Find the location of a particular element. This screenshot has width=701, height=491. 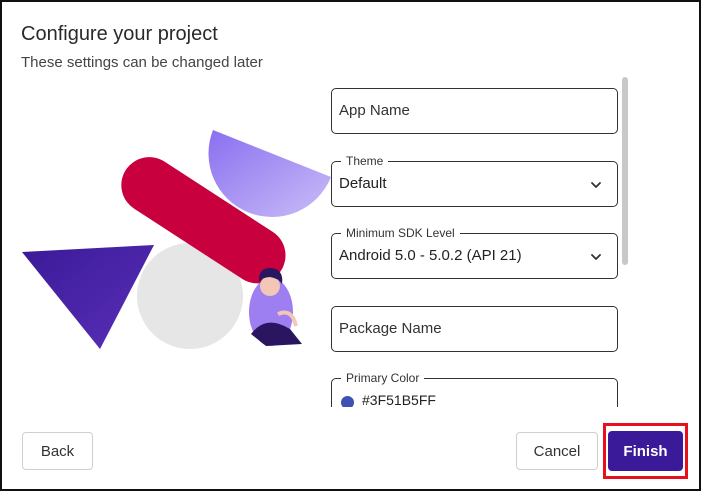

primary-color-label: Primary Color is located at coordinates (383, 378).